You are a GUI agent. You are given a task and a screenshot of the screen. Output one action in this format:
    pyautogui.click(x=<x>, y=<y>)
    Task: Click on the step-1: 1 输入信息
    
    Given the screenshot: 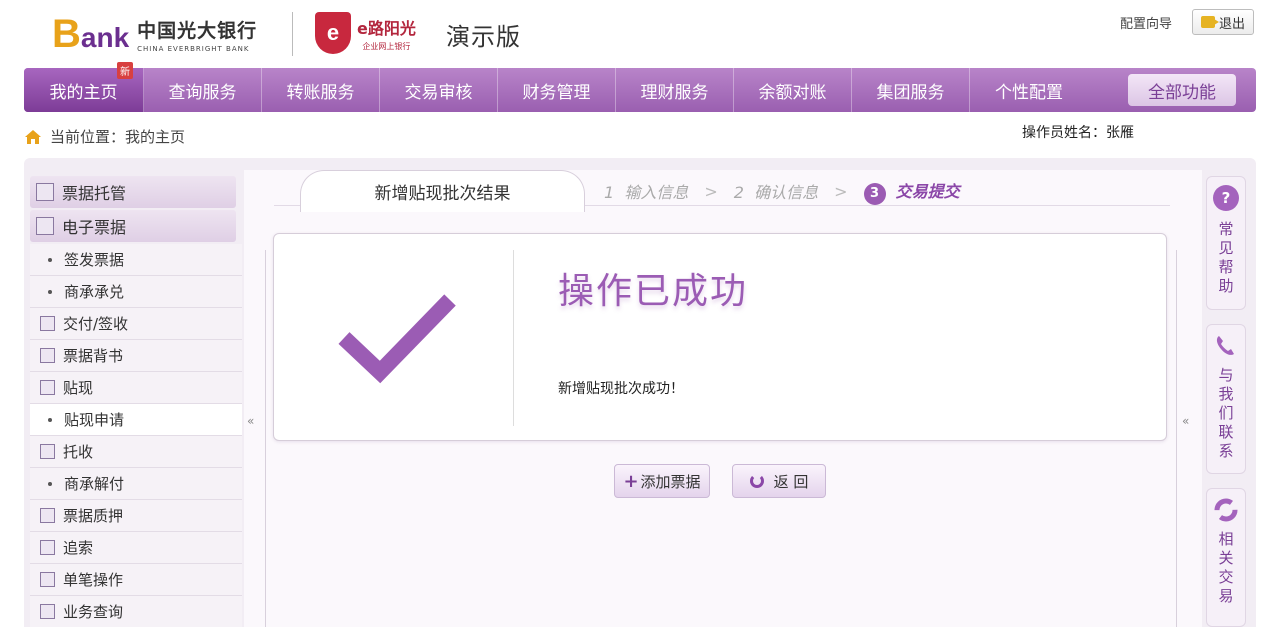 What is the action you would take?
    pyautogui.click(x=646, y=193)
    